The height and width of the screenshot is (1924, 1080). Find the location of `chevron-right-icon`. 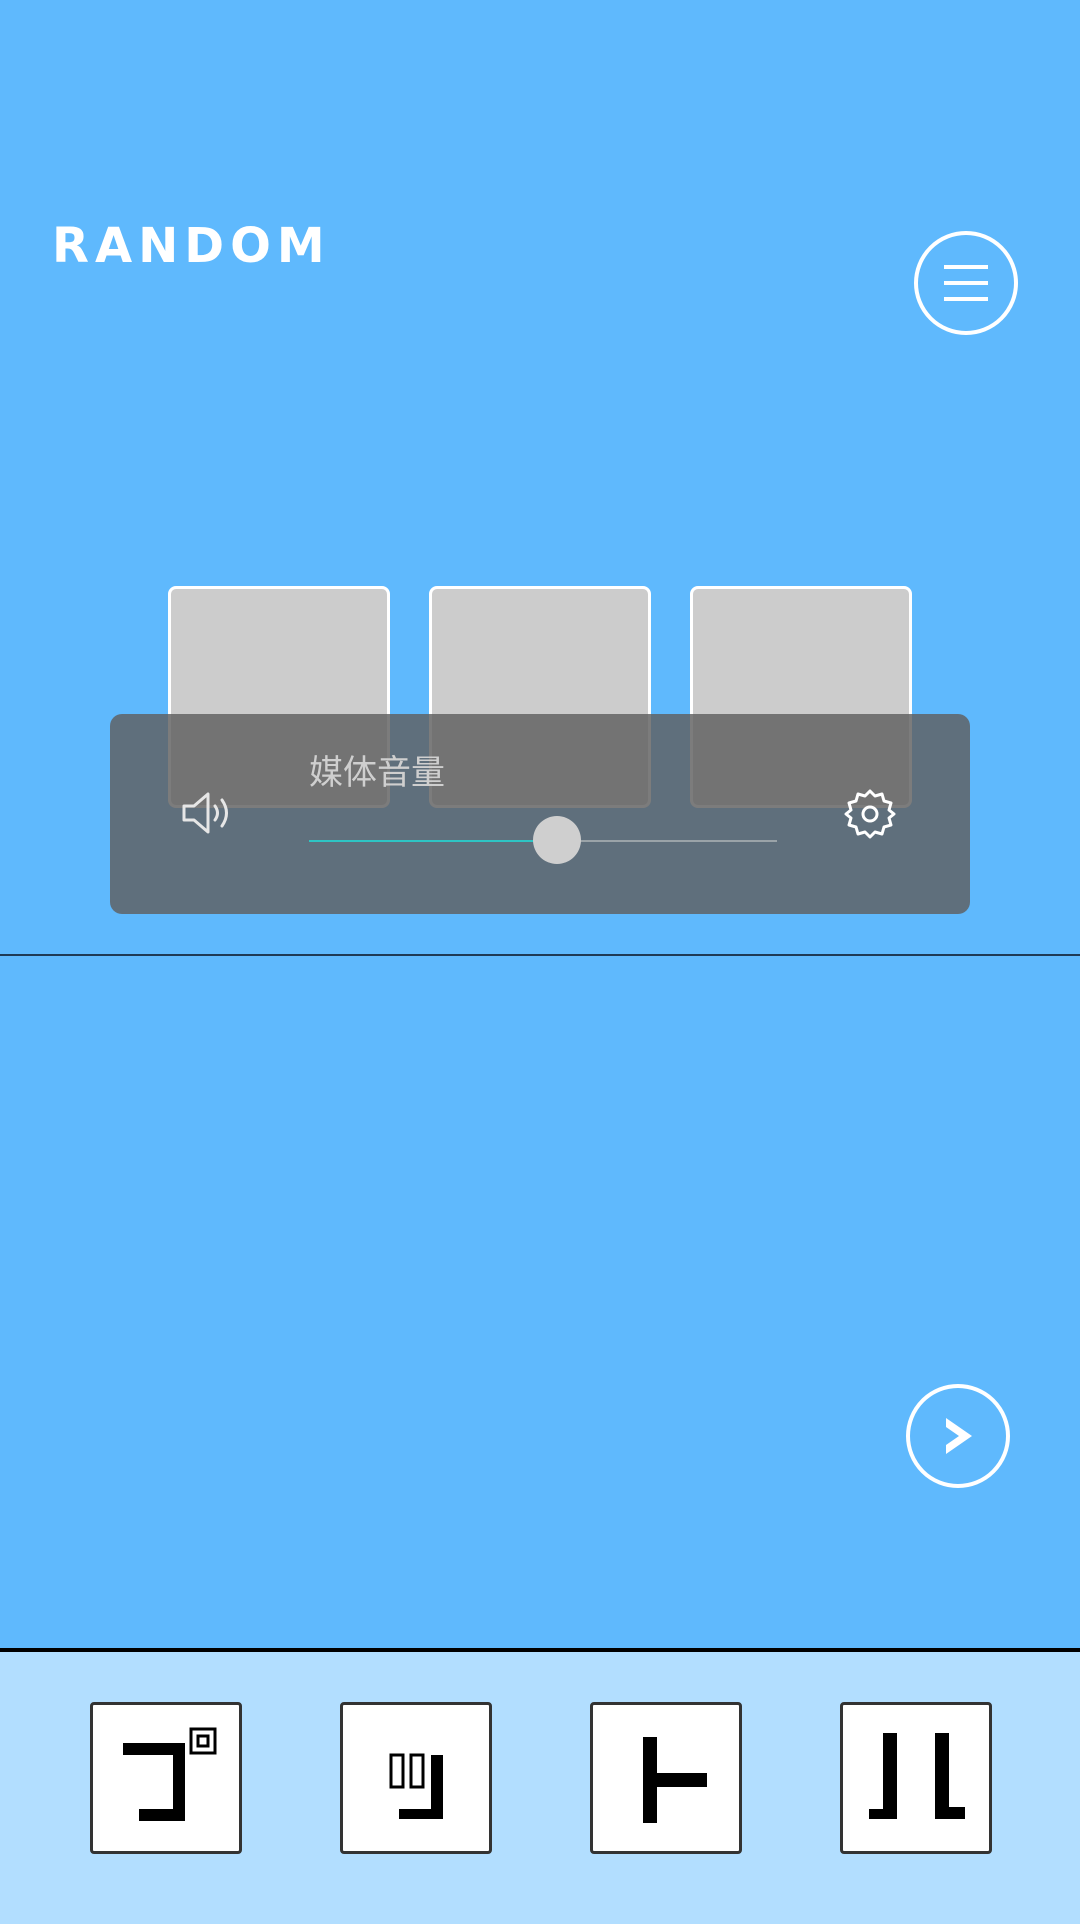

chevron-right-icon is located at coordinates (959, 1436).